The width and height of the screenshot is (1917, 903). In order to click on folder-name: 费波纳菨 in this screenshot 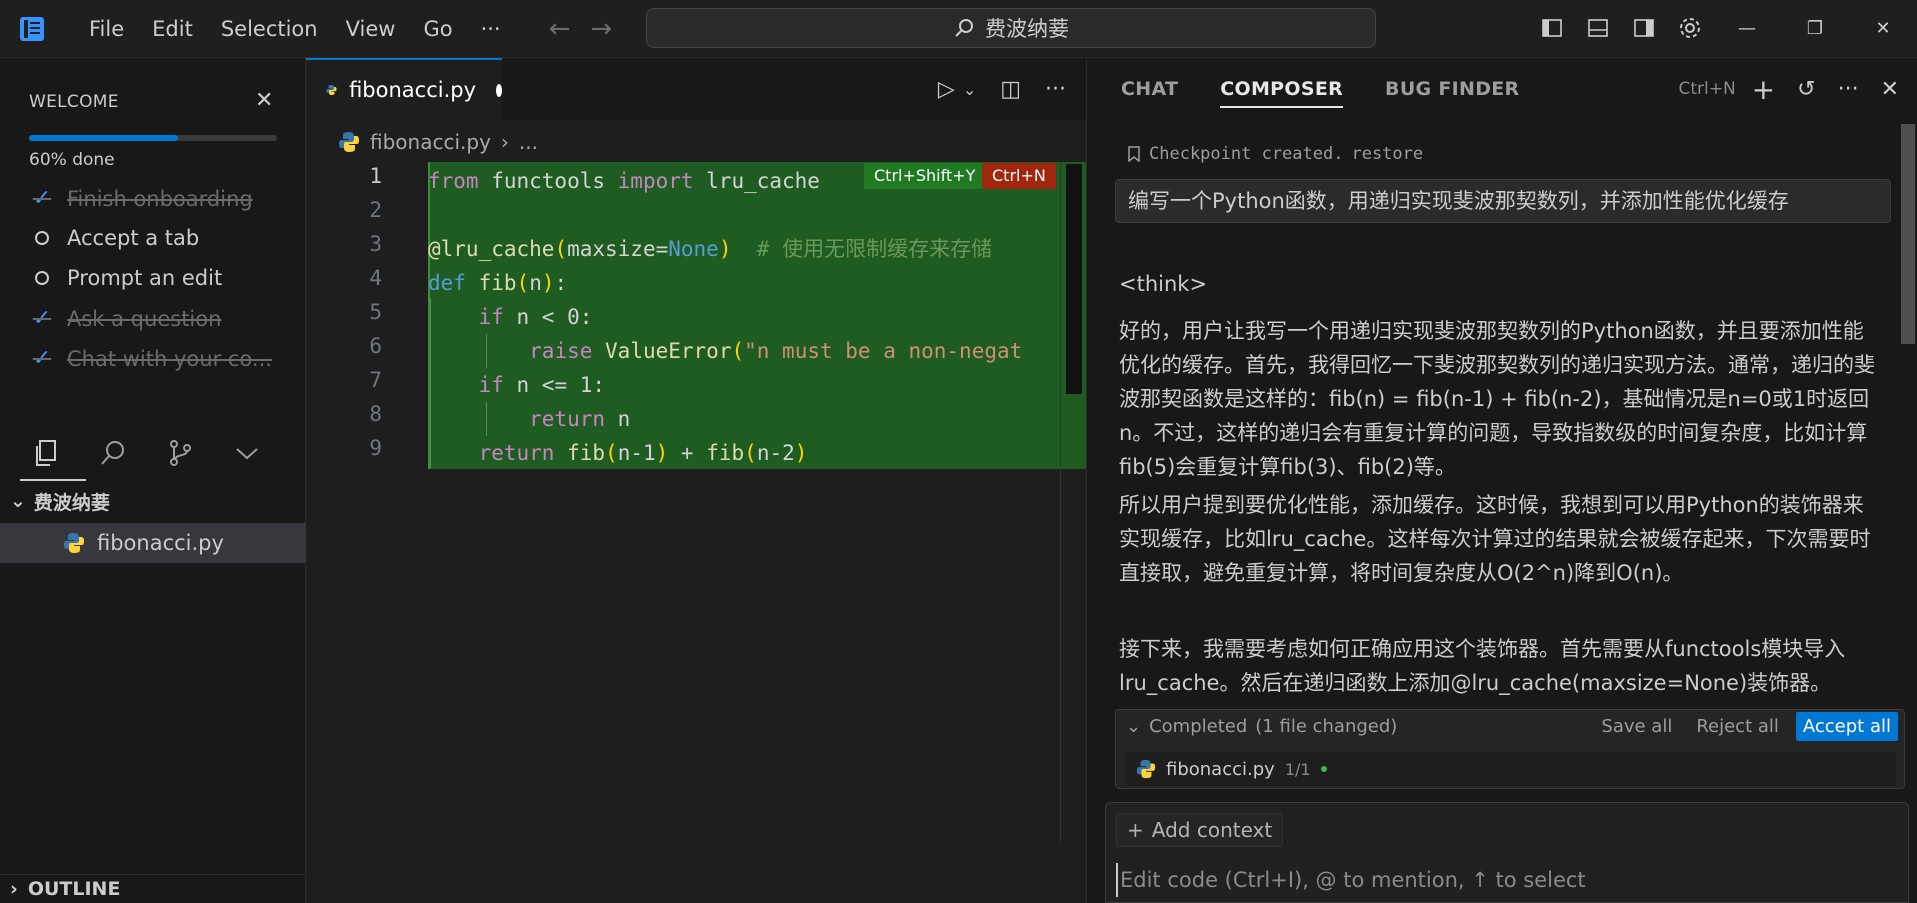, I will do `click(71, 502)`.